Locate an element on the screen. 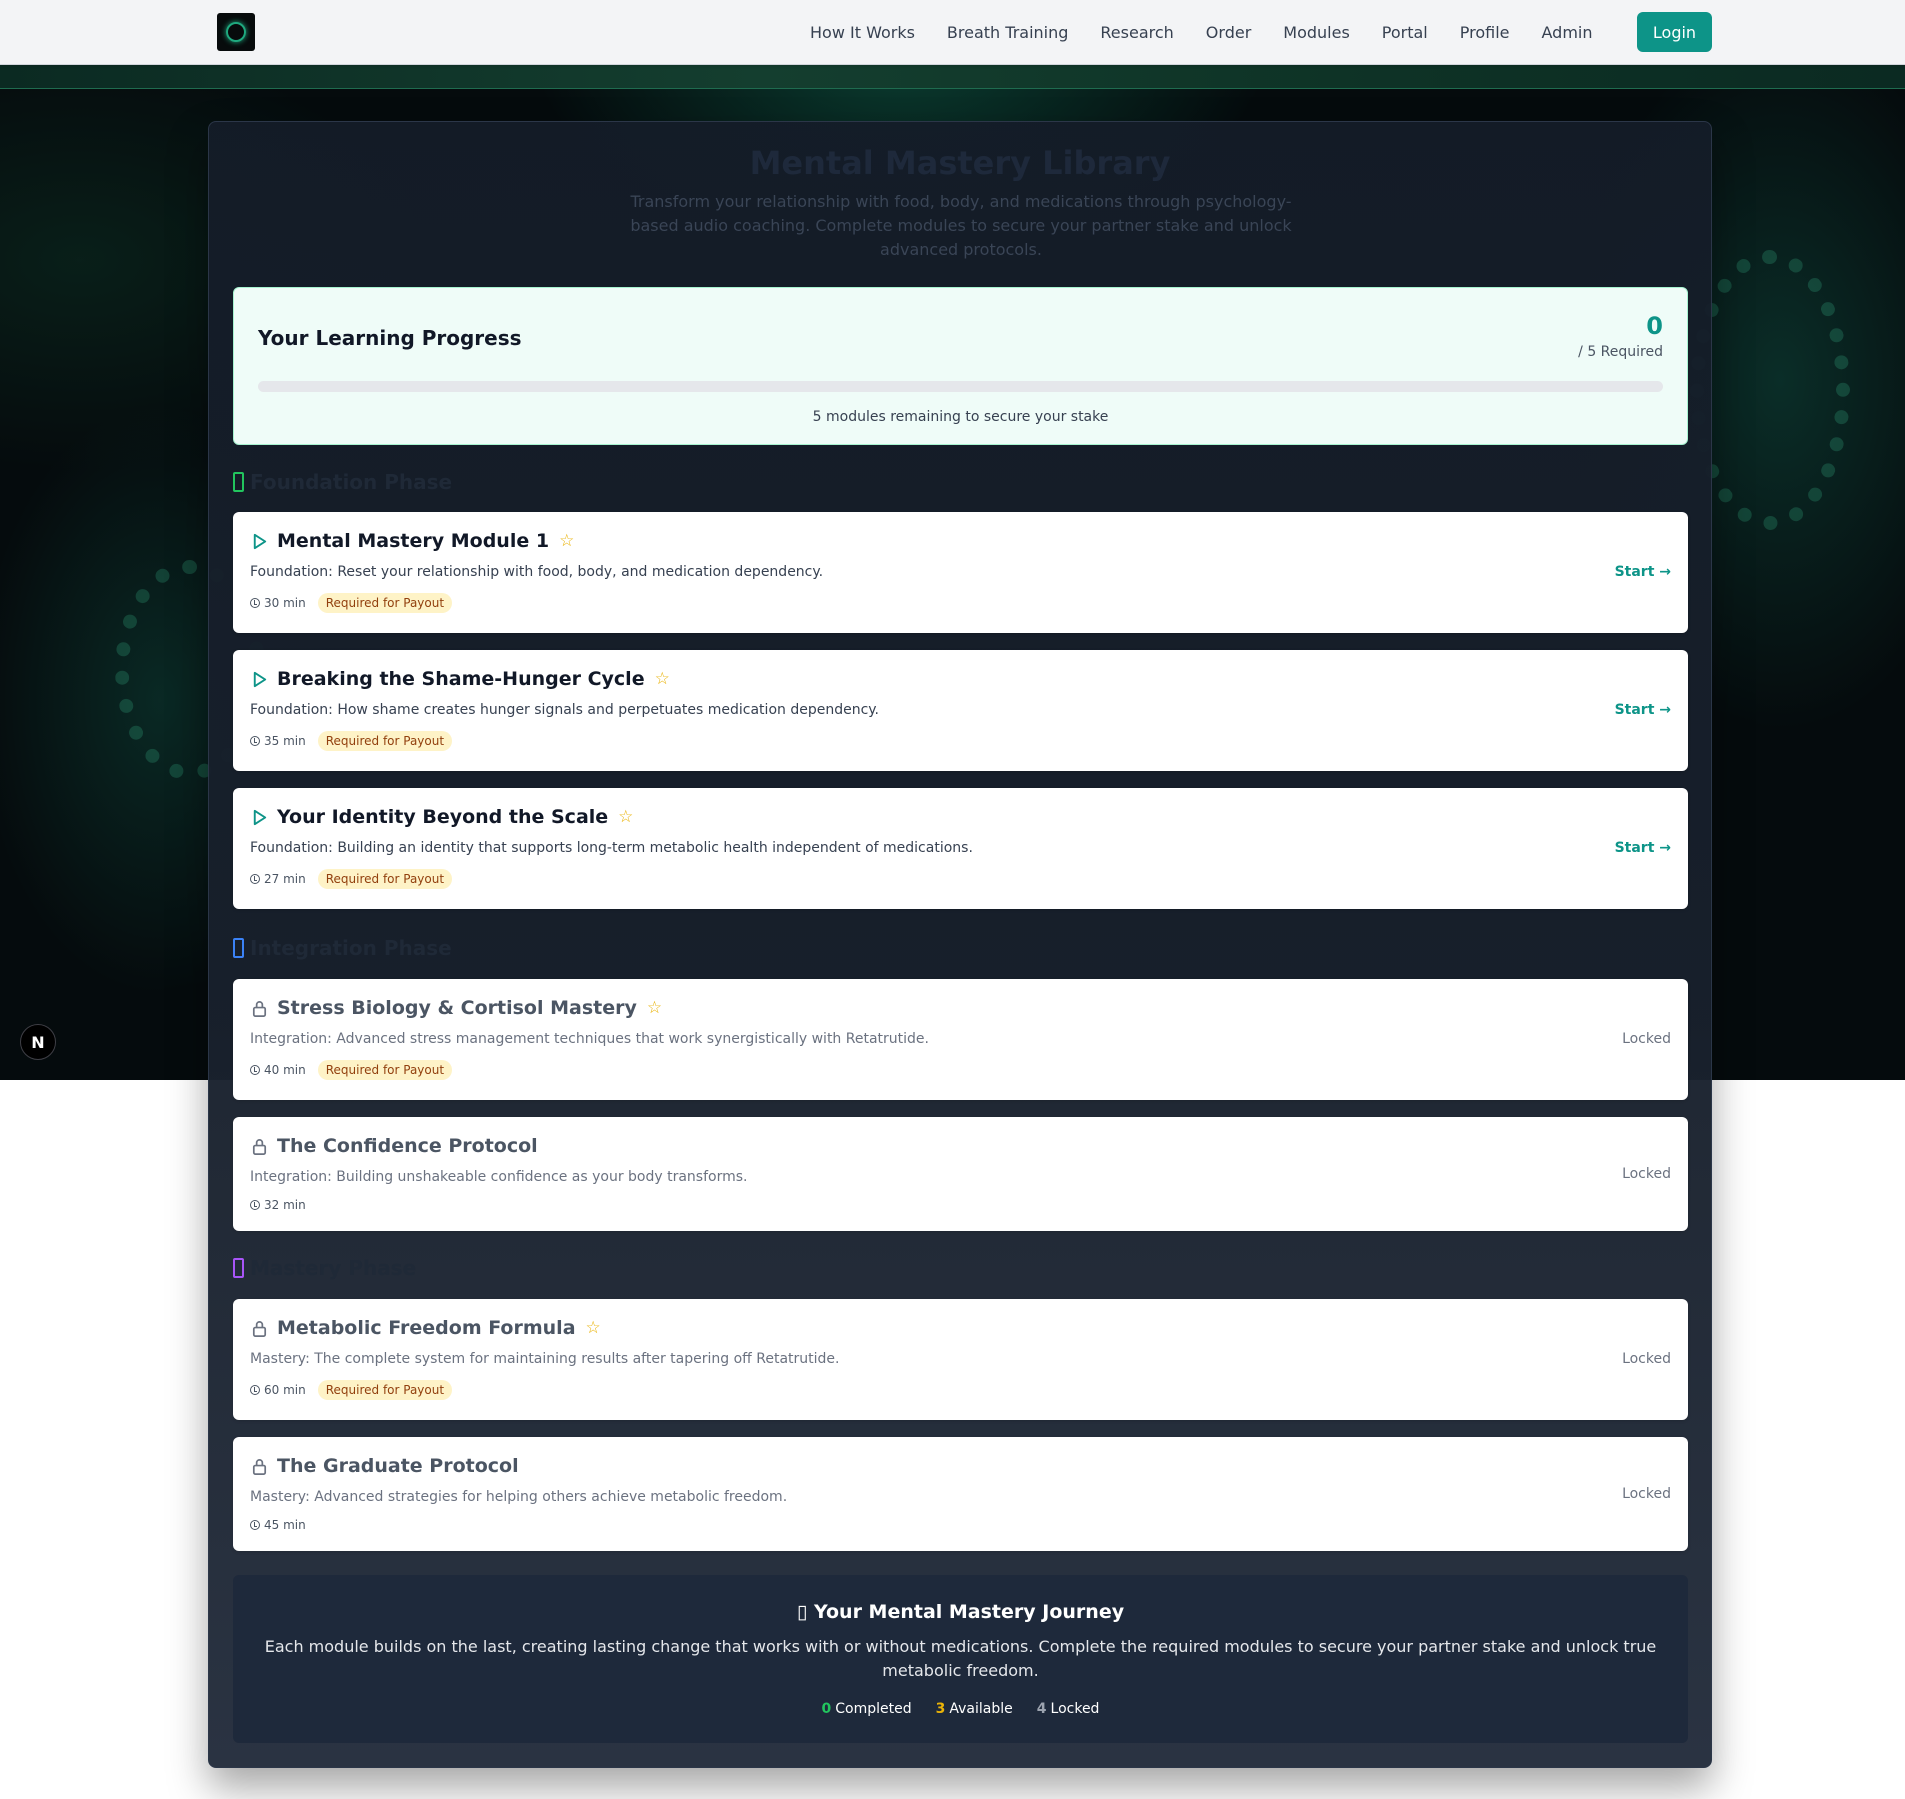 Image resolution: width=1905 pixels, height=1799 pixels. nav-link-how-it-works: How It Works is located at coordinates (862, 32).